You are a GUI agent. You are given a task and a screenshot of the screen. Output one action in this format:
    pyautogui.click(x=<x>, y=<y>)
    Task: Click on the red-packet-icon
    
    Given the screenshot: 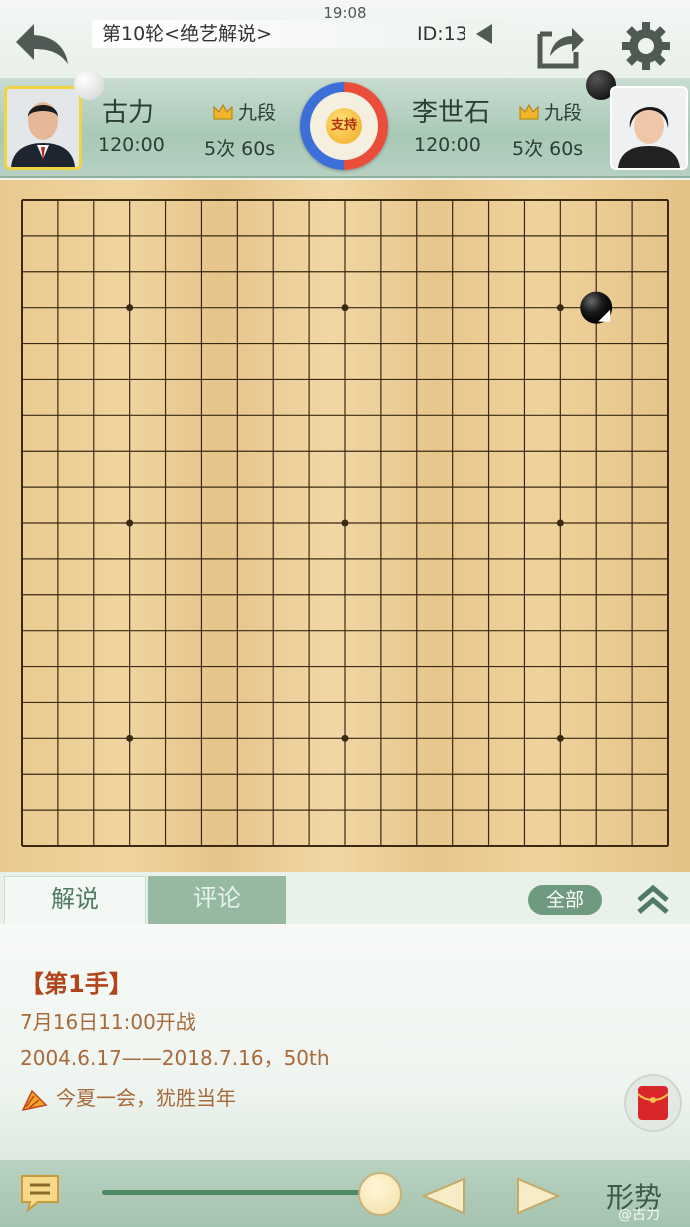 What is the action you would take?
    pyautogui.click(x=653, y=1103)
    